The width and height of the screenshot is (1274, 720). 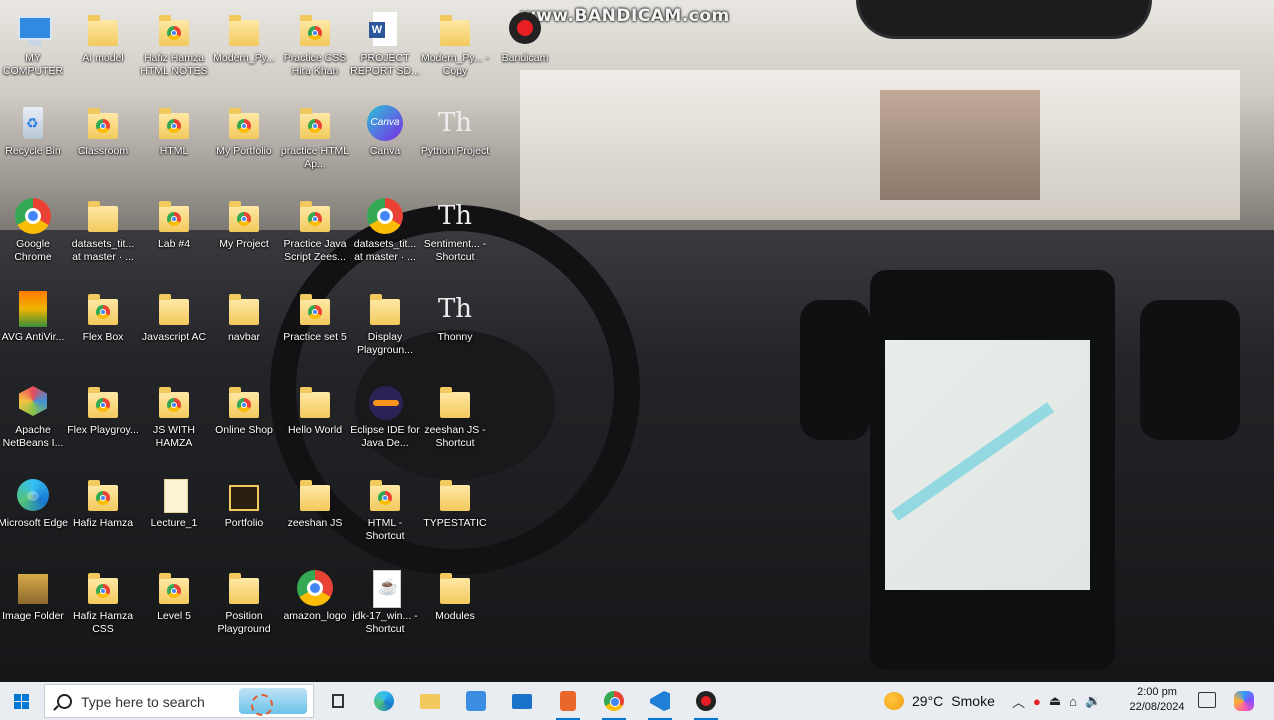 I want to click on desktop-icon: zeeshan JS, so click(x=315, y=503).